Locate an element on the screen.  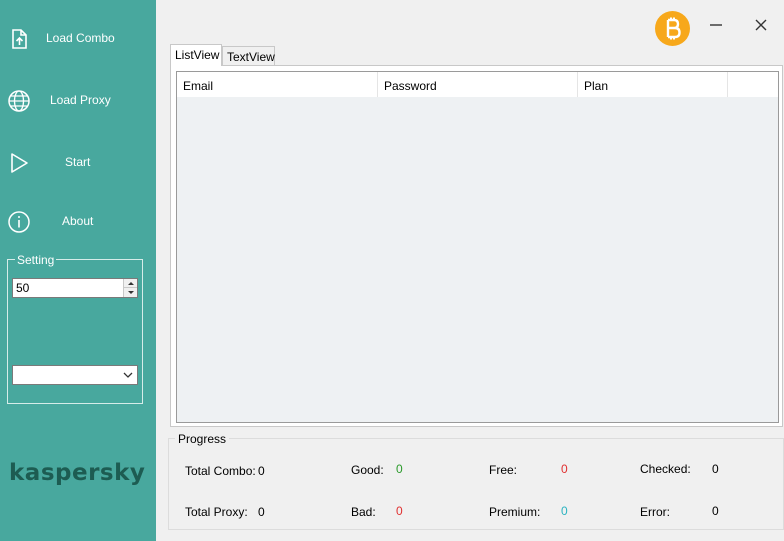
play-icon is located at coordinates (19, 163).